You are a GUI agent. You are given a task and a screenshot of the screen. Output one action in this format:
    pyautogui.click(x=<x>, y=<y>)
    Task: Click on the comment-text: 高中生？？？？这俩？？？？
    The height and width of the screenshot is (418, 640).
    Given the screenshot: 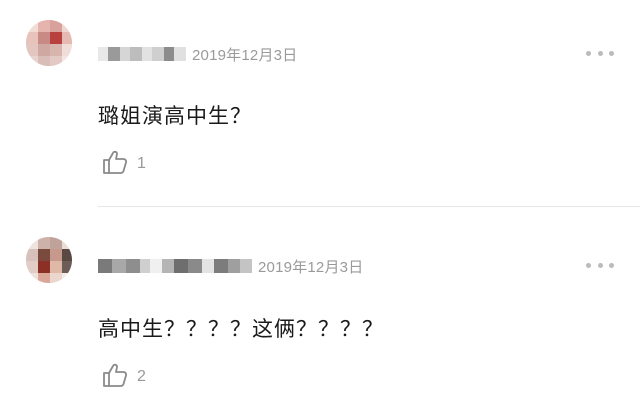 What is the action you would take?
    pyautogui.click(x=241, y=329)
    